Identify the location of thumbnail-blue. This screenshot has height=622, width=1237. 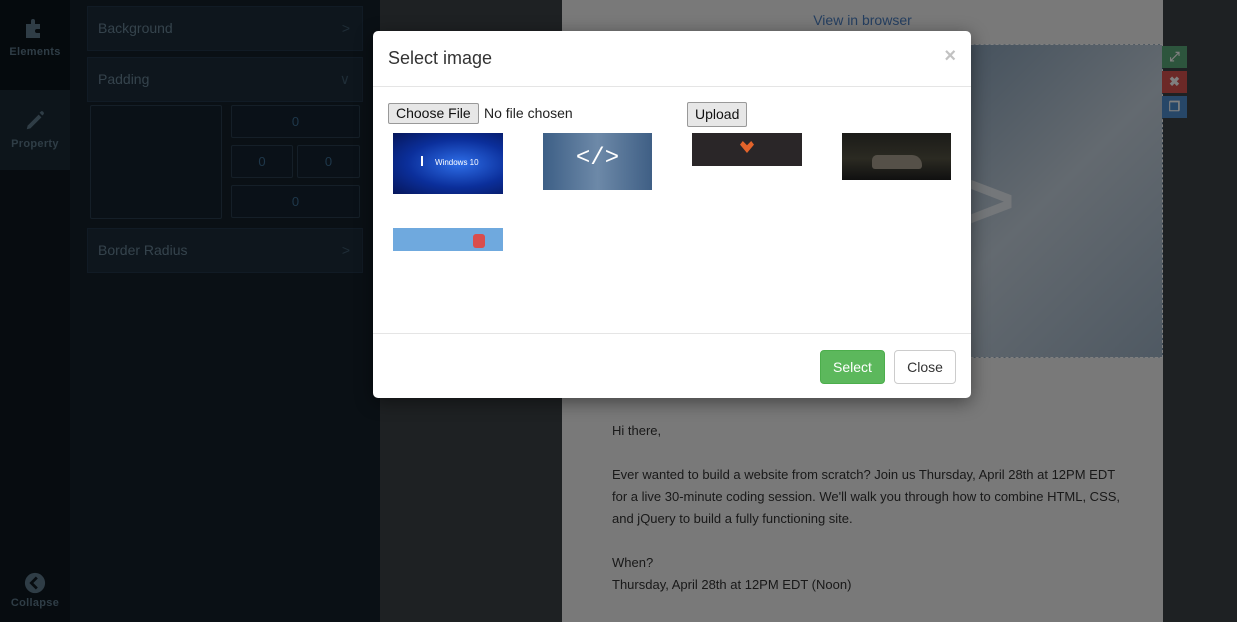
(448, 239).